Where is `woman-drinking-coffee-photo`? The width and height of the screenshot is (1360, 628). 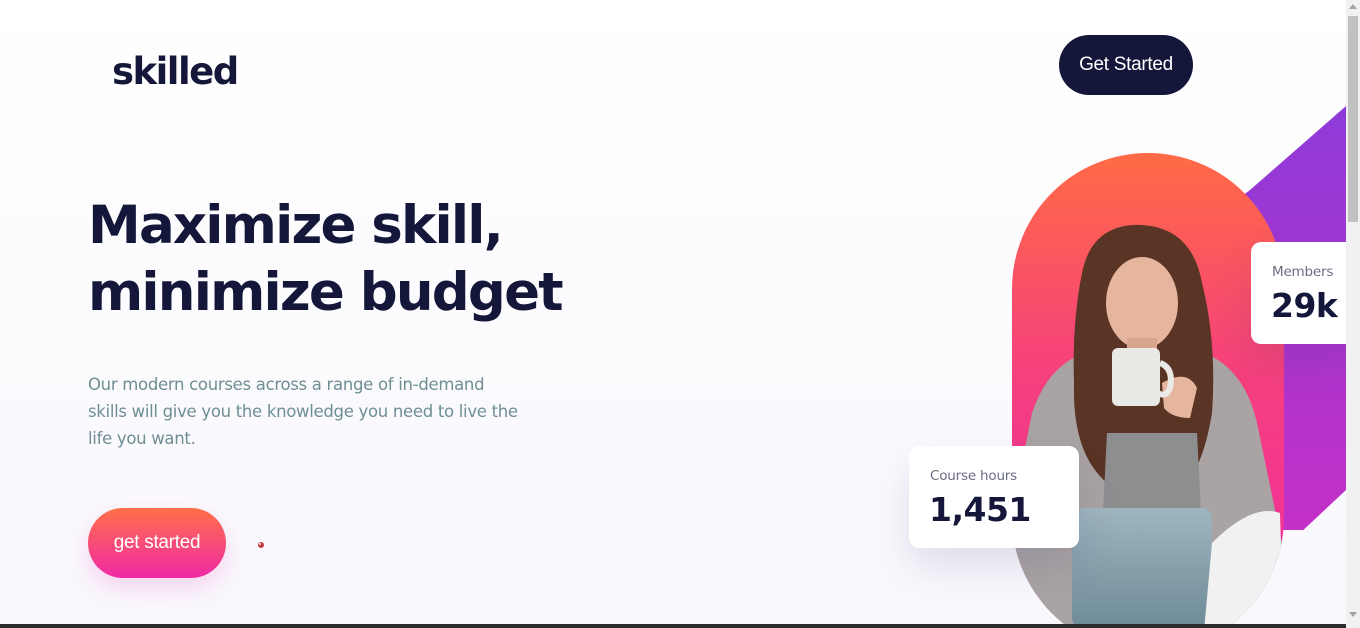 woman-drinking-coffee-photo is located at coordinates (1148, 426).